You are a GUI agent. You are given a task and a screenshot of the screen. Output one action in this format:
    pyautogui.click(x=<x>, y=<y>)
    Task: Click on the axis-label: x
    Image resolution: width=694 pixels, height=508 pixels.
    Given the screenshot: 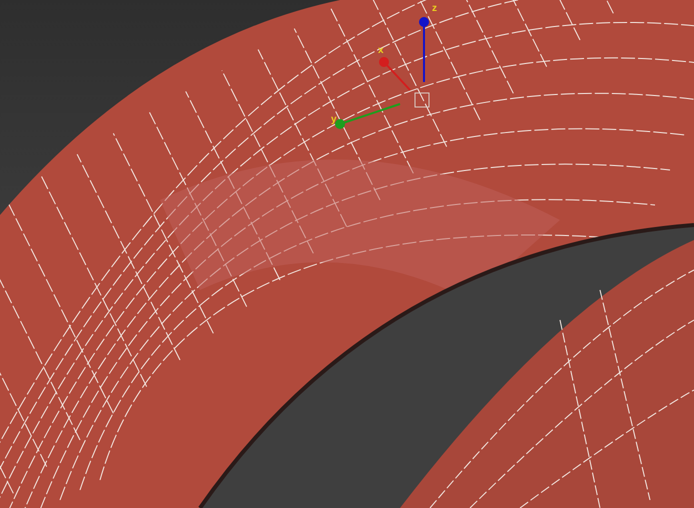 What is the action you would take?
    pyautogui.click(x=381, y=51)
    